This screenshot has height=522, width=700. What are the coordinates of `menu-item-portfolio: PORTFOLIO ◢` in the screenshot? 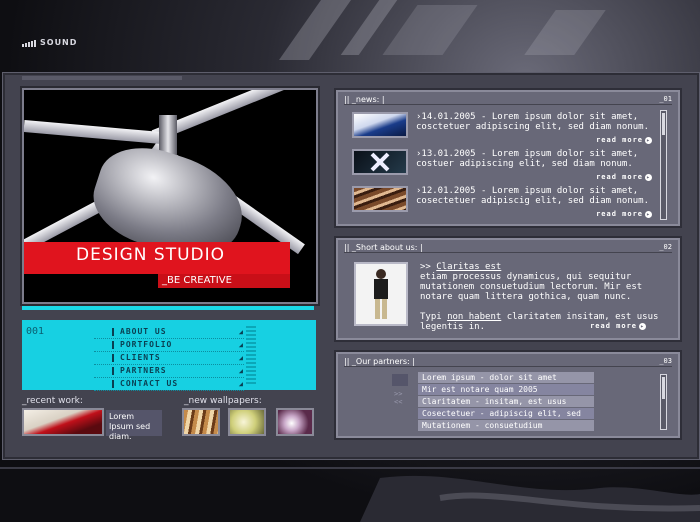 It's located at (169, 345).